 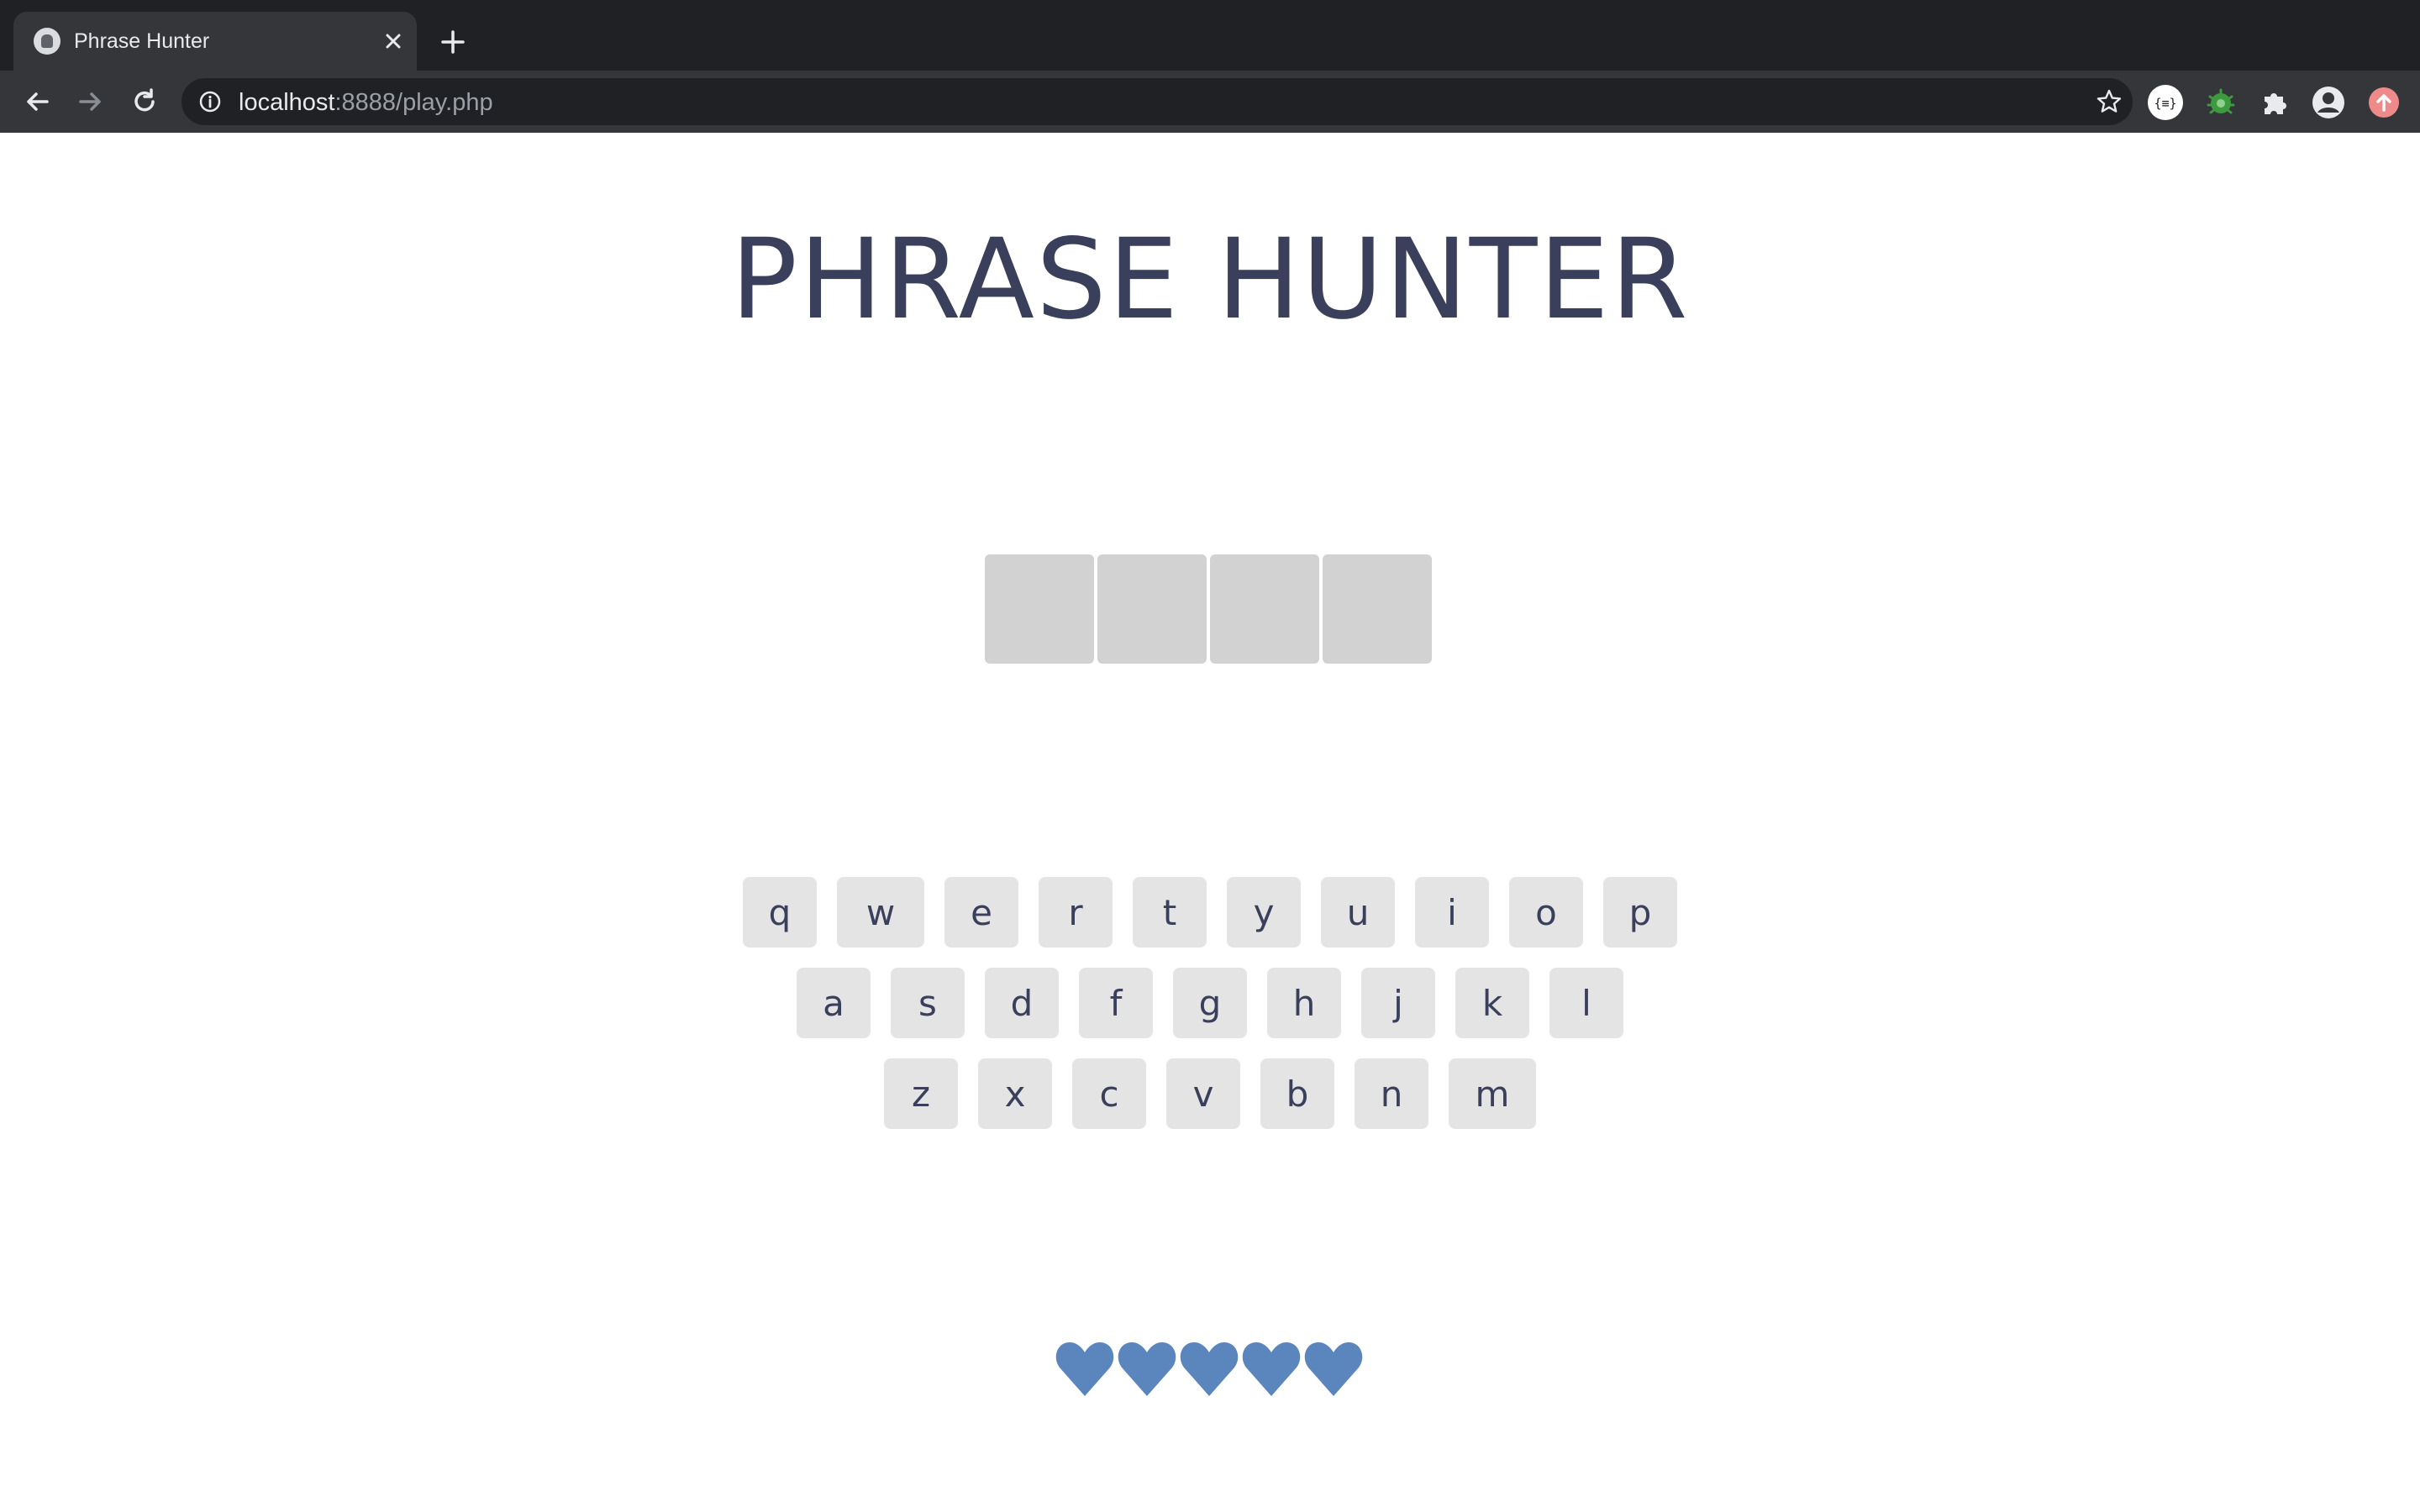 What do you see at coordinates (1264, 912) in the screenshot?
I see `key-y: y` at bounding box center [1264, 912].